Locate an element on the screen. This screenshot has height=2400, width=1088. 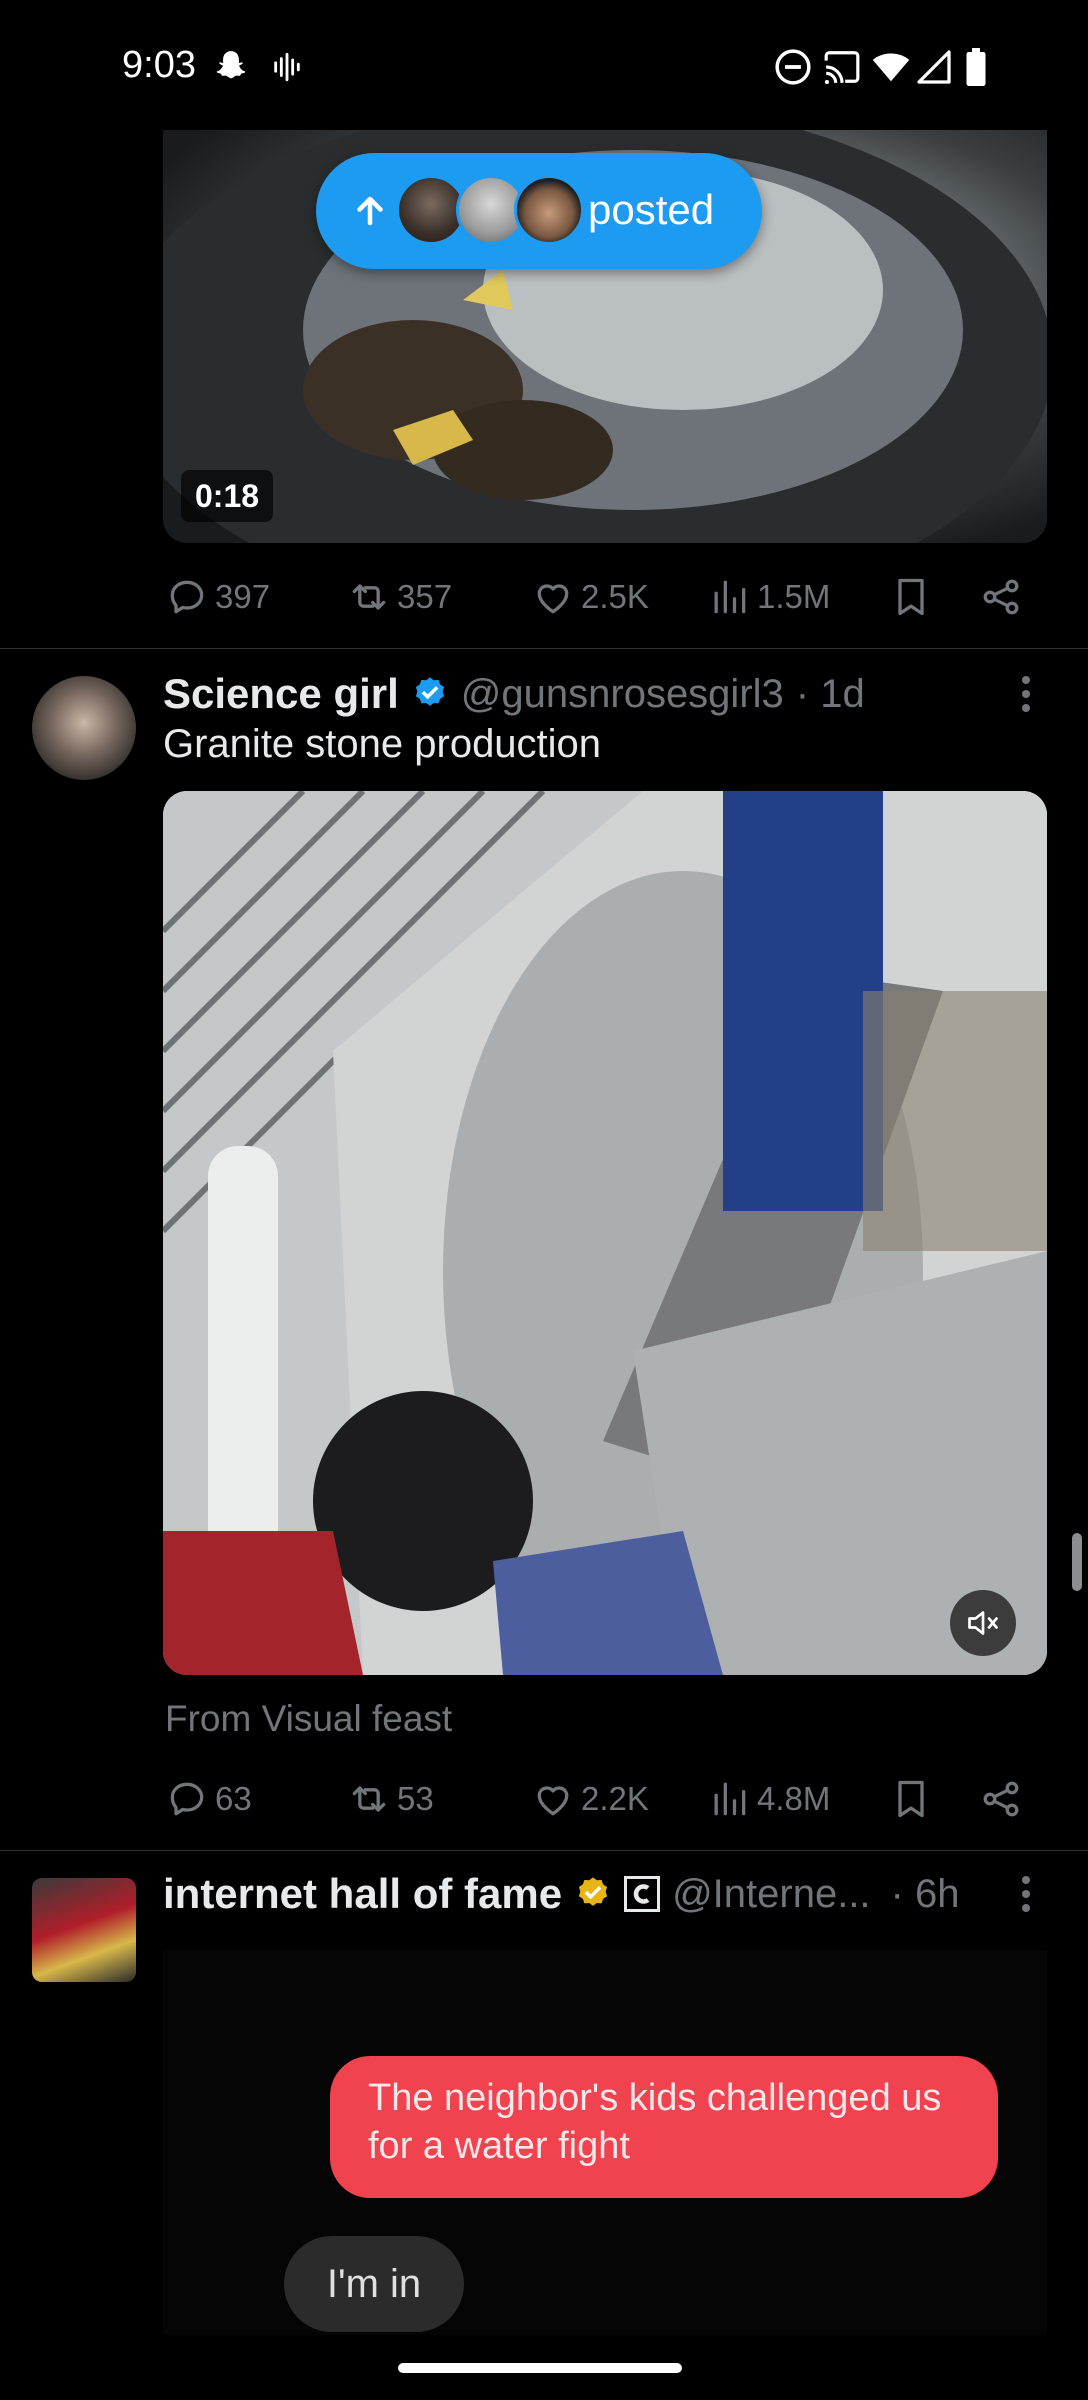
views-button: 1.5M is located at coordinates (768, 597).